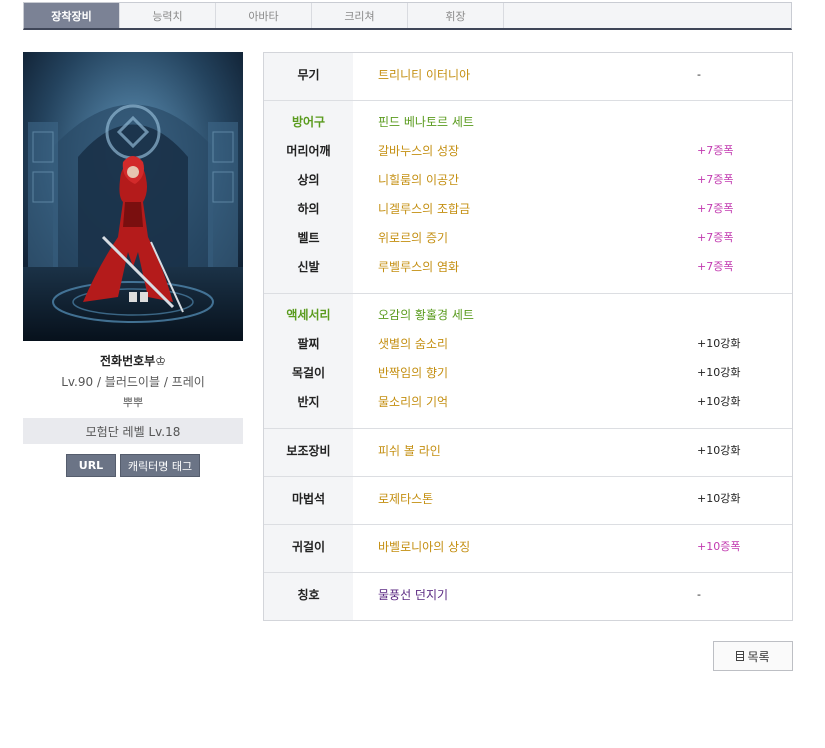 The height and width of the screenshot is (748, 825). What do you see at coordinates (528, 238) in the screenshot?
I see `equipment-row: 벨트 위로르의 증기 +7증폭` at bounding box center [528, 238].